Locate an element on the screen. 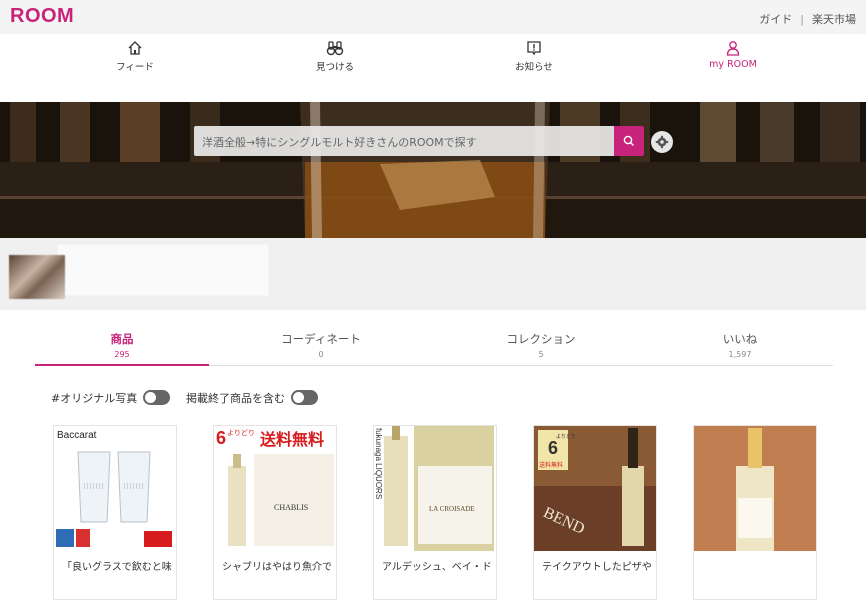 The width and height of the screenshot is (866, 600). product-card: 6 よりどり 送料無料 CHABLIS シャブリはやはり魚介で is located at coordinates (275, 512).